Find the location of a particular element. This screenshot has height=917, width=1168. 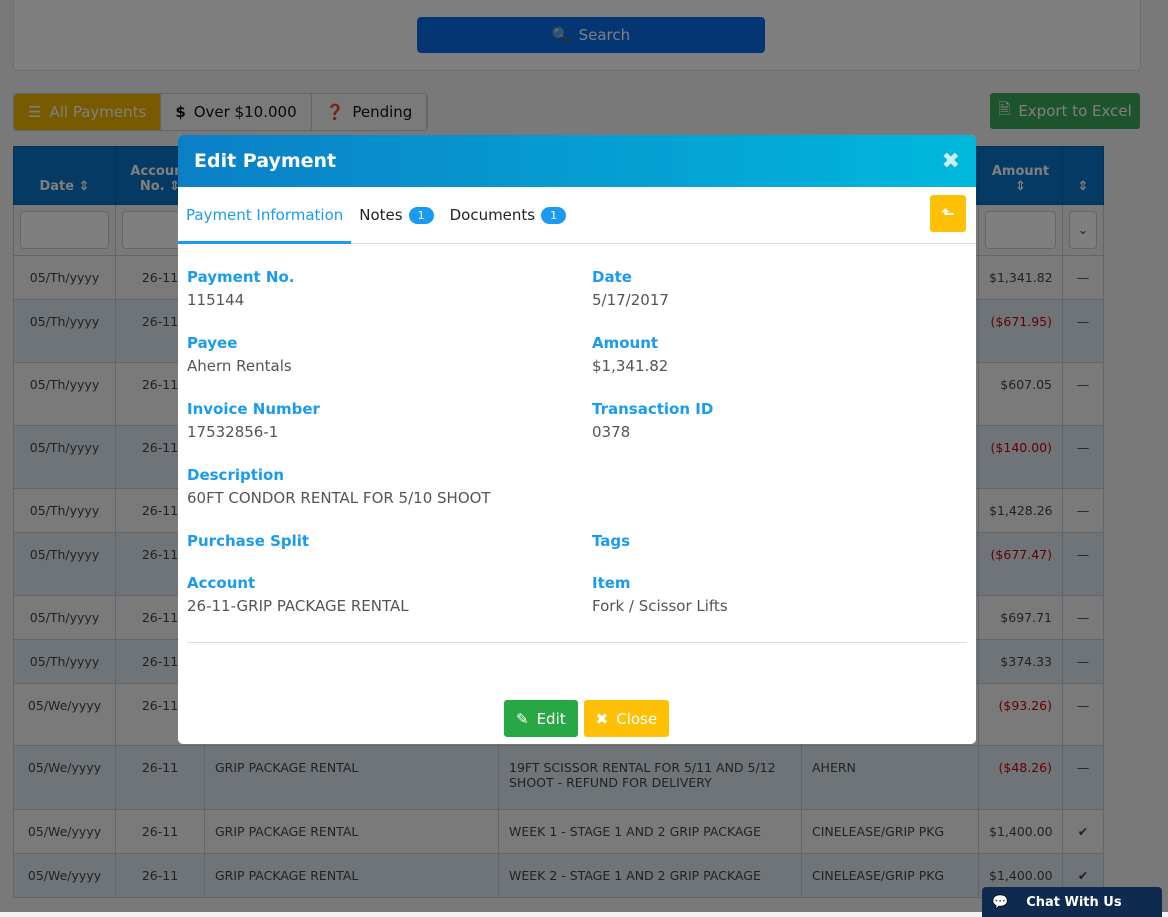

field-payment_no: Payment No. 115144 is located at coordinates (240, 288).